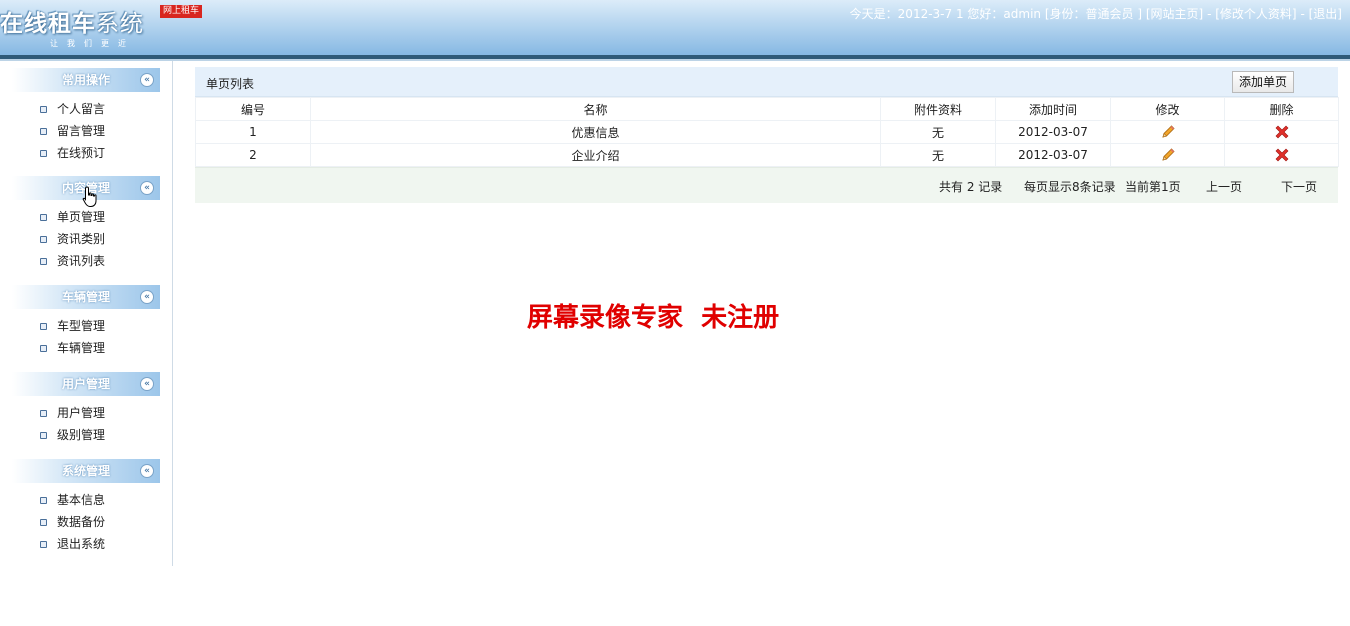 The image size is (1350, 626). I want to click on cell-id: 2, so click(253, 155).